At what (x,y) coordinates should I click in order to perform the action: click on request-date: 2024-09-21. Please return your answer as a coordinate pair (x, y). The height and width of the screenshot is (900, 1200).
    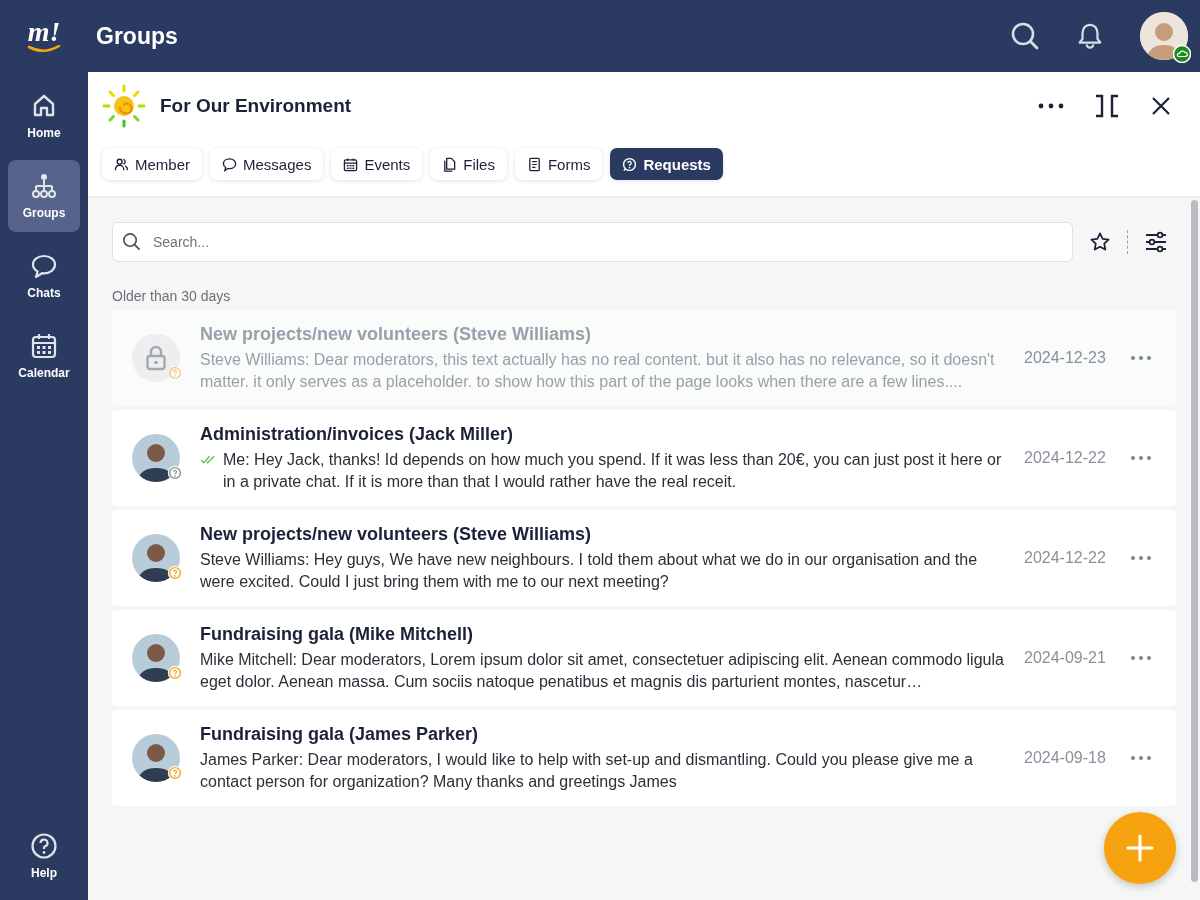
    Looking at the image, I should click on (1065, 658).